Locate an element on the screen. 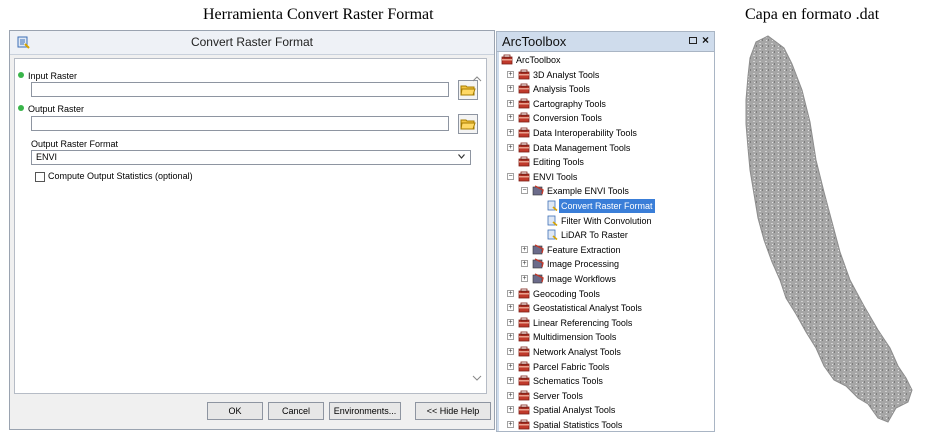 This screenshot has width=925, height=437. tree-item: + Feature Extraction is located at coordinates (604, 250).